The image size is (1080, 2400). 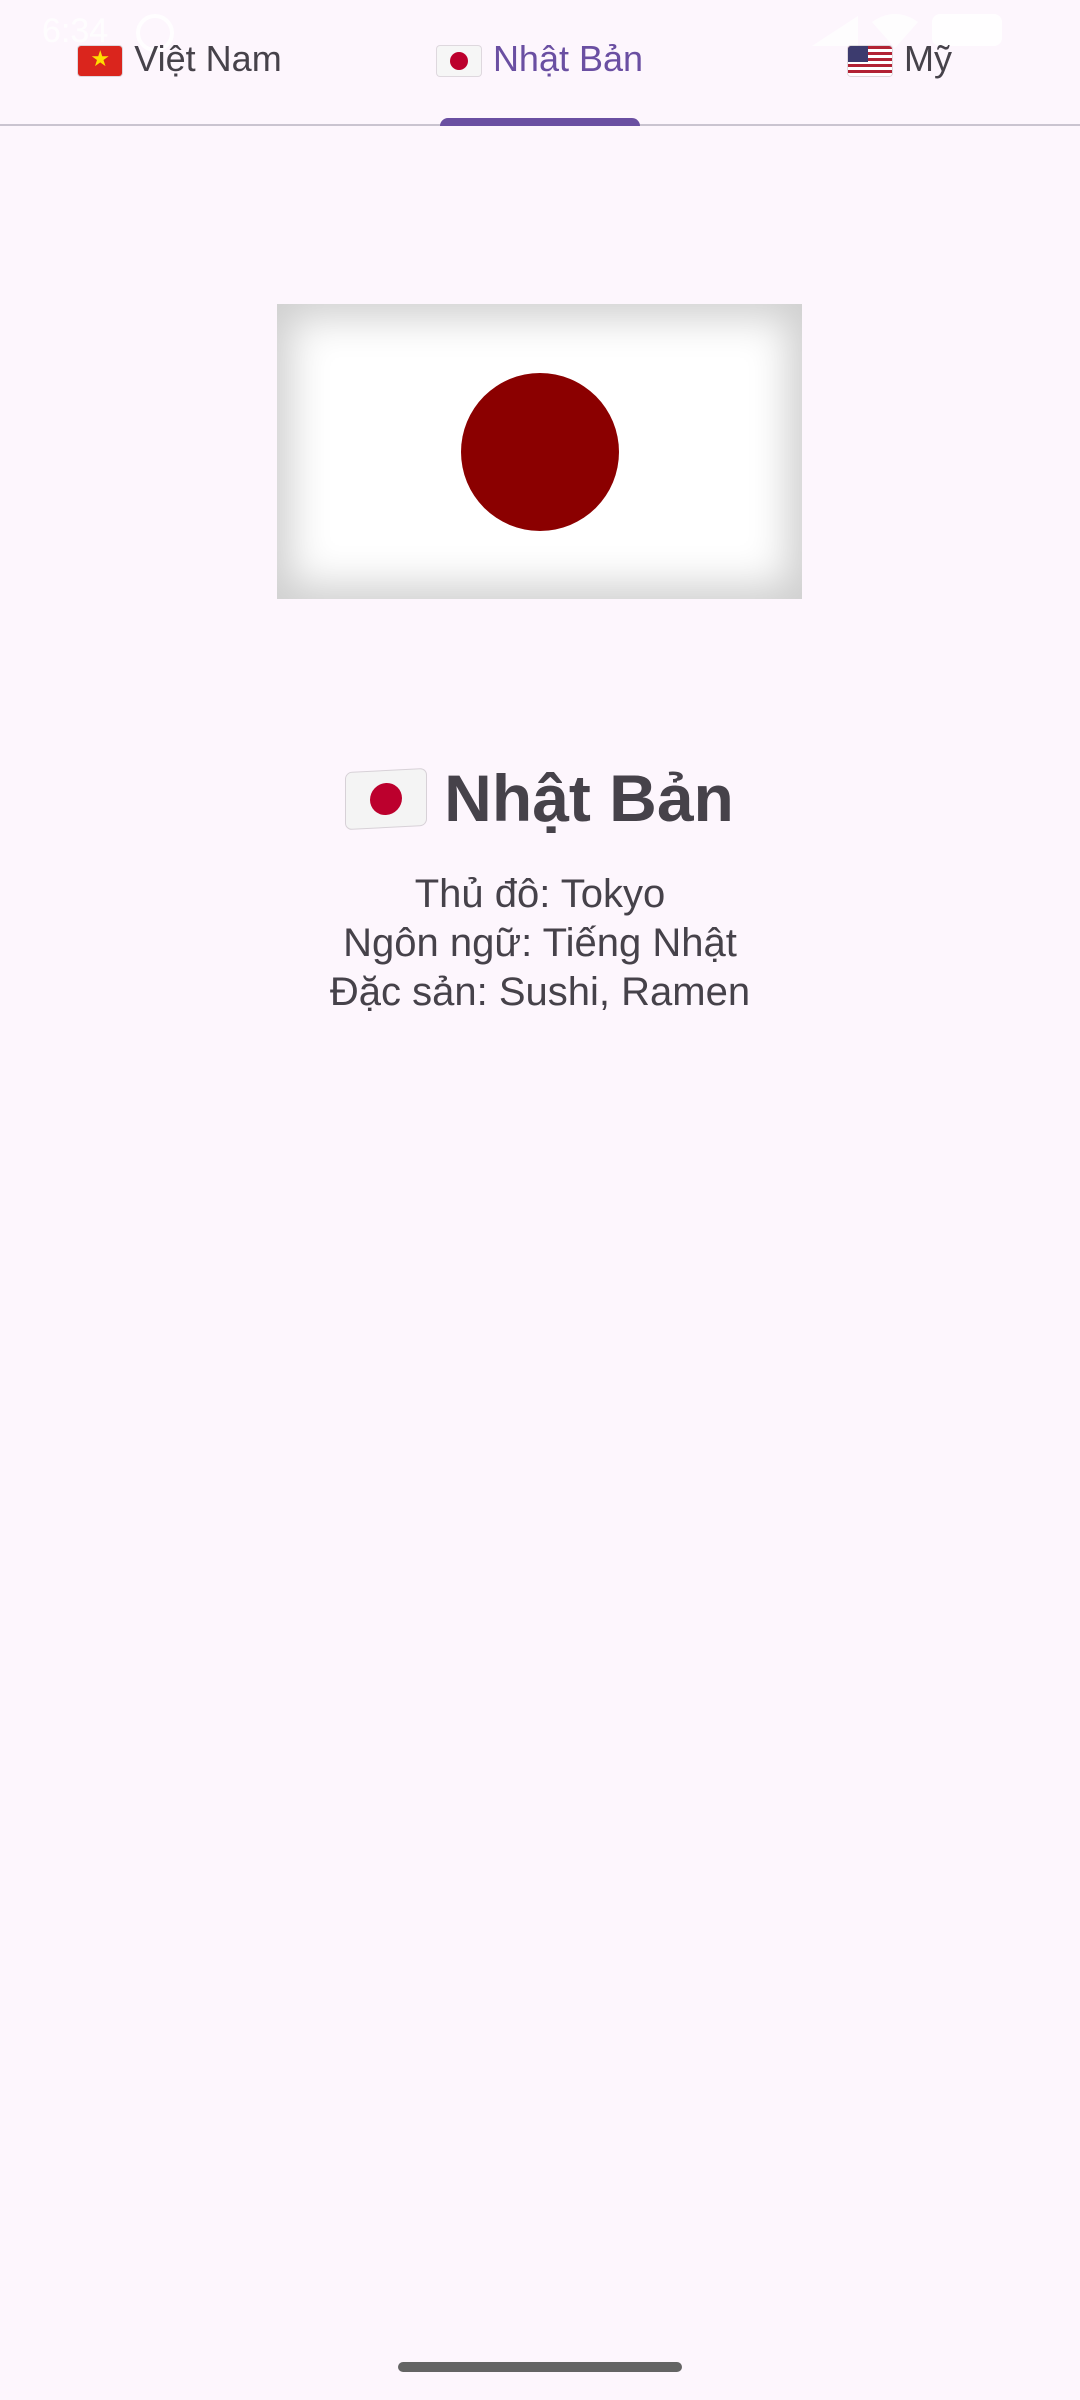 I want to click on tab-label: Nhật Bản, so click(x=568, y=58).